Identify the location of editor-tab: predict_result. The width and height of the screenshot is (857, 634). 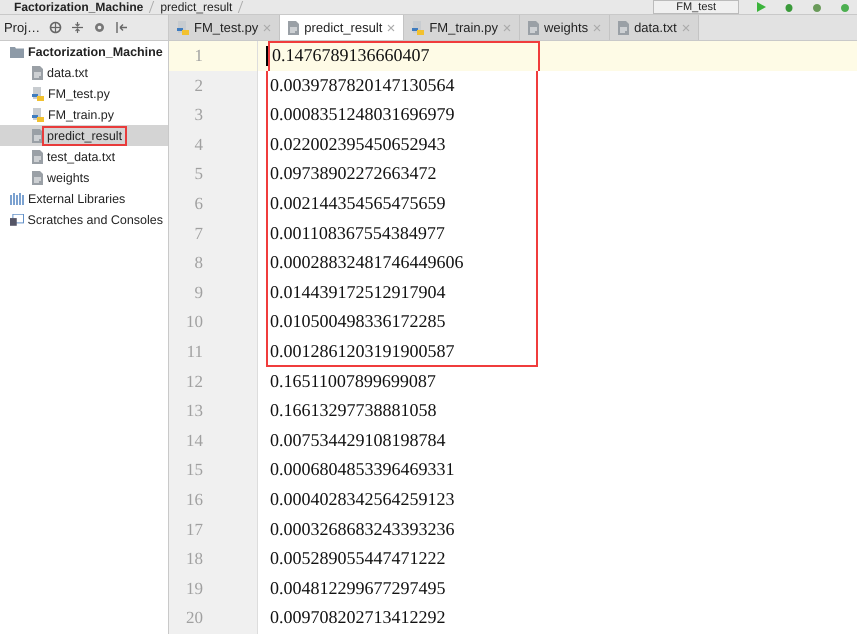
(342, 27).